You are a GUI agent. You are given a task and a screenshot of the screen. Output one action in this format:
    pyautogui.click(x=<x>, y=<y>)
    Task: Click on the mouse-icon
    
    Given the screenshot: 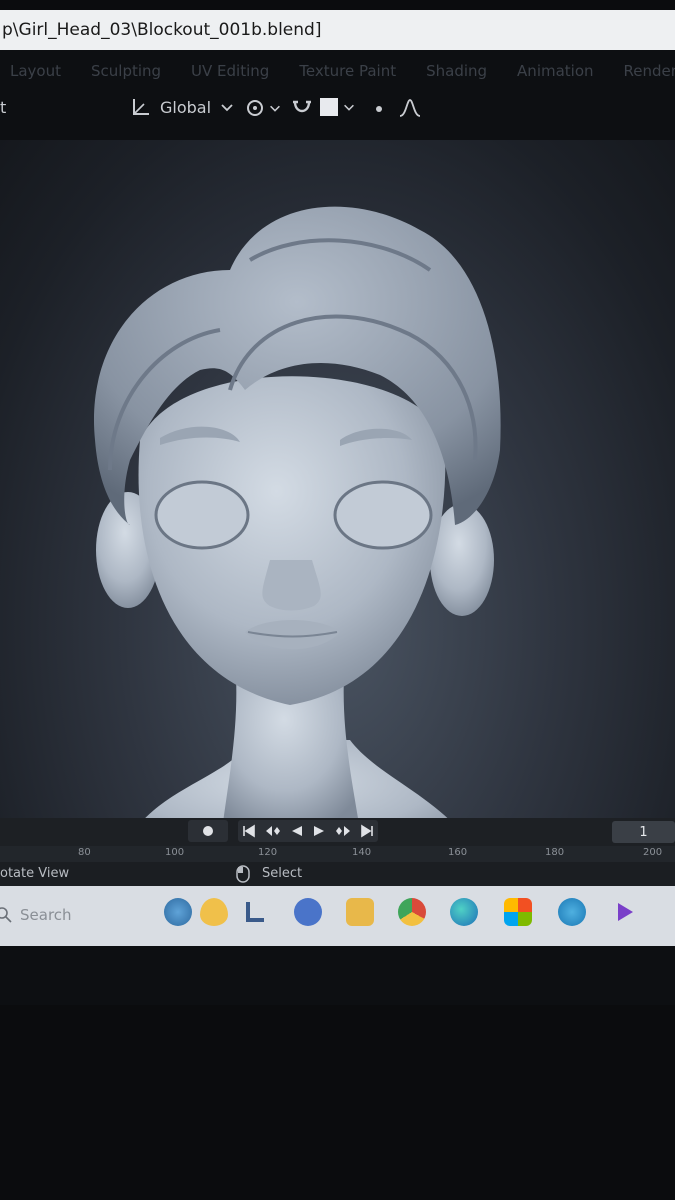 What is the action you would take?
    pyautogui.click(x=243, y=874)
    